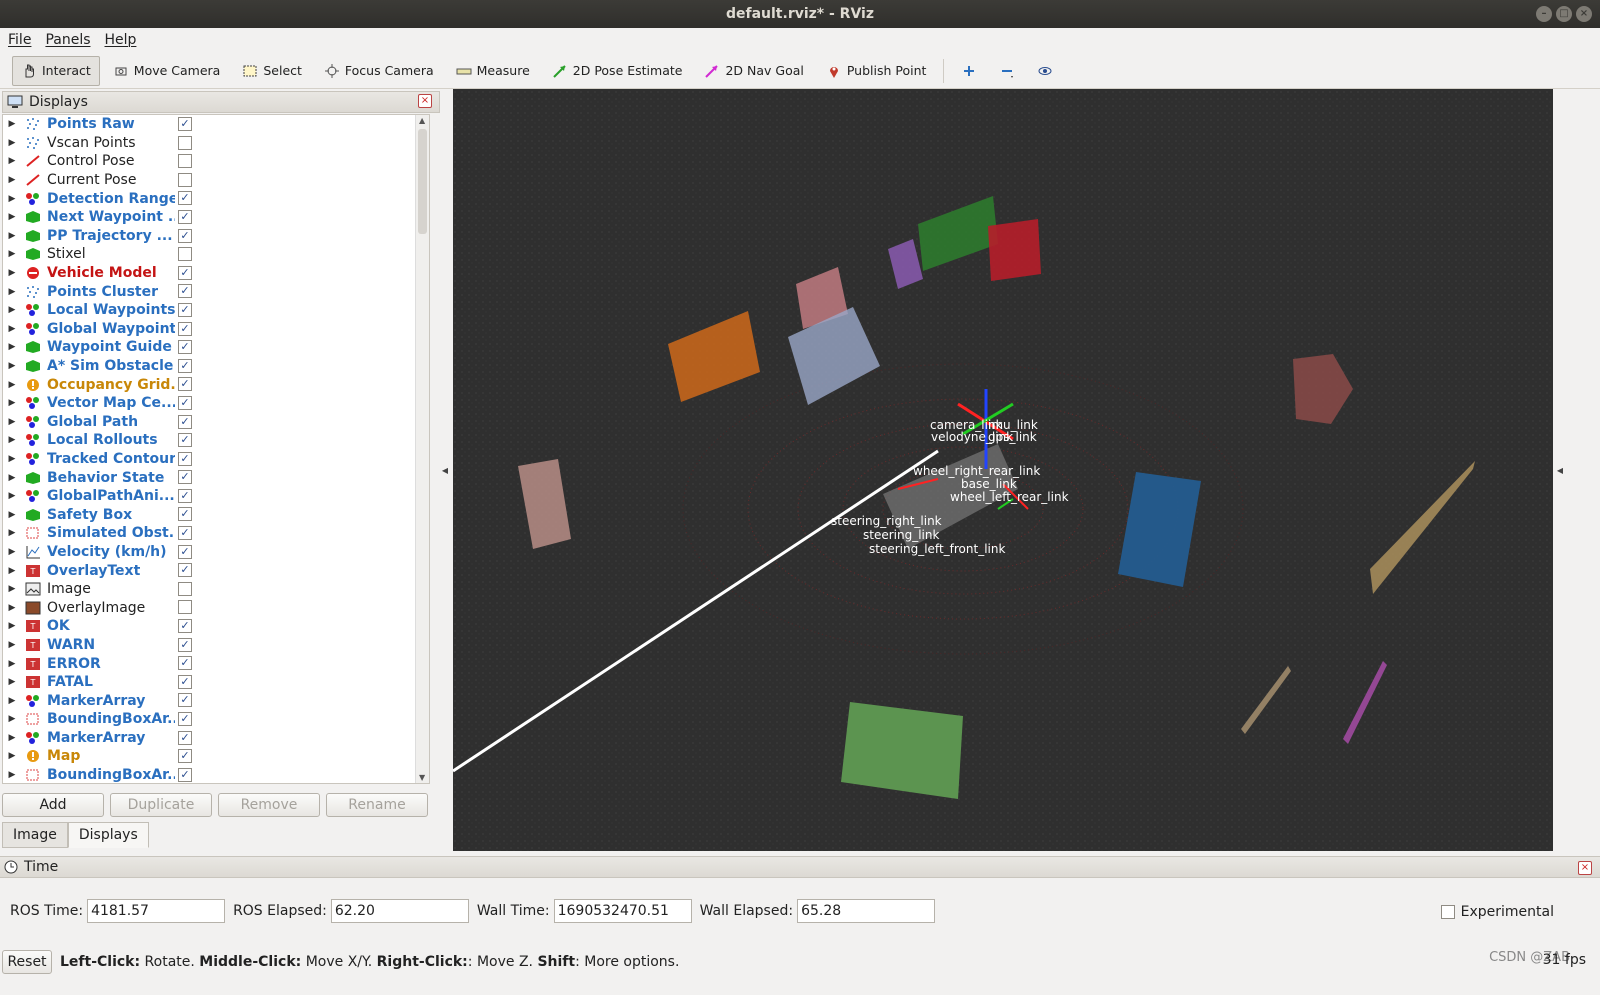 This screenshot has height=995, width=1600. Describe the element at coordinates (1584, 14) in the screenshot. I see `close-window-button: ×` at that location.